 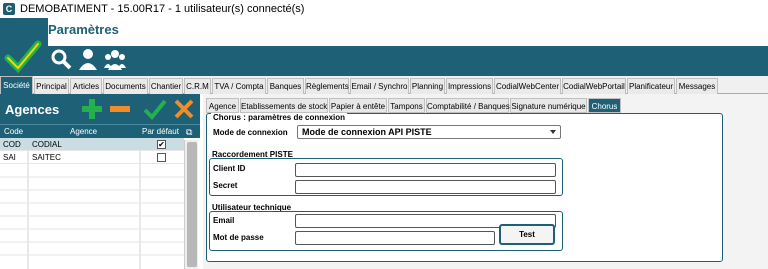 I want to click on tab-impressions: Impressions, so click(x=469, y=86).